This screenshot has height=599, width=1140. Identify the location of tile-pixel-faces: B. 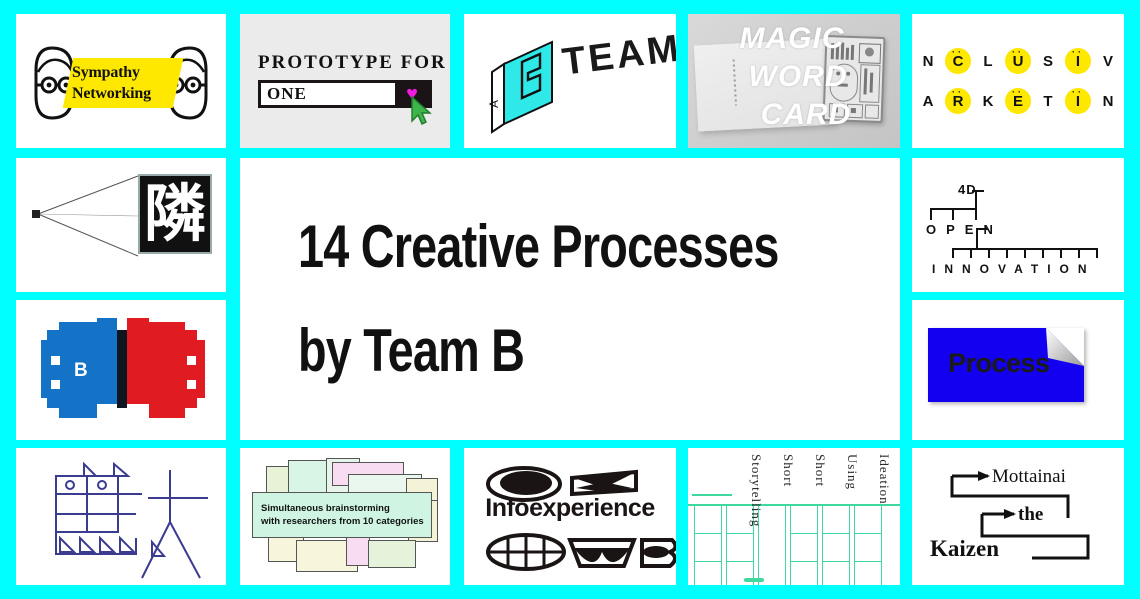
(121, 370).